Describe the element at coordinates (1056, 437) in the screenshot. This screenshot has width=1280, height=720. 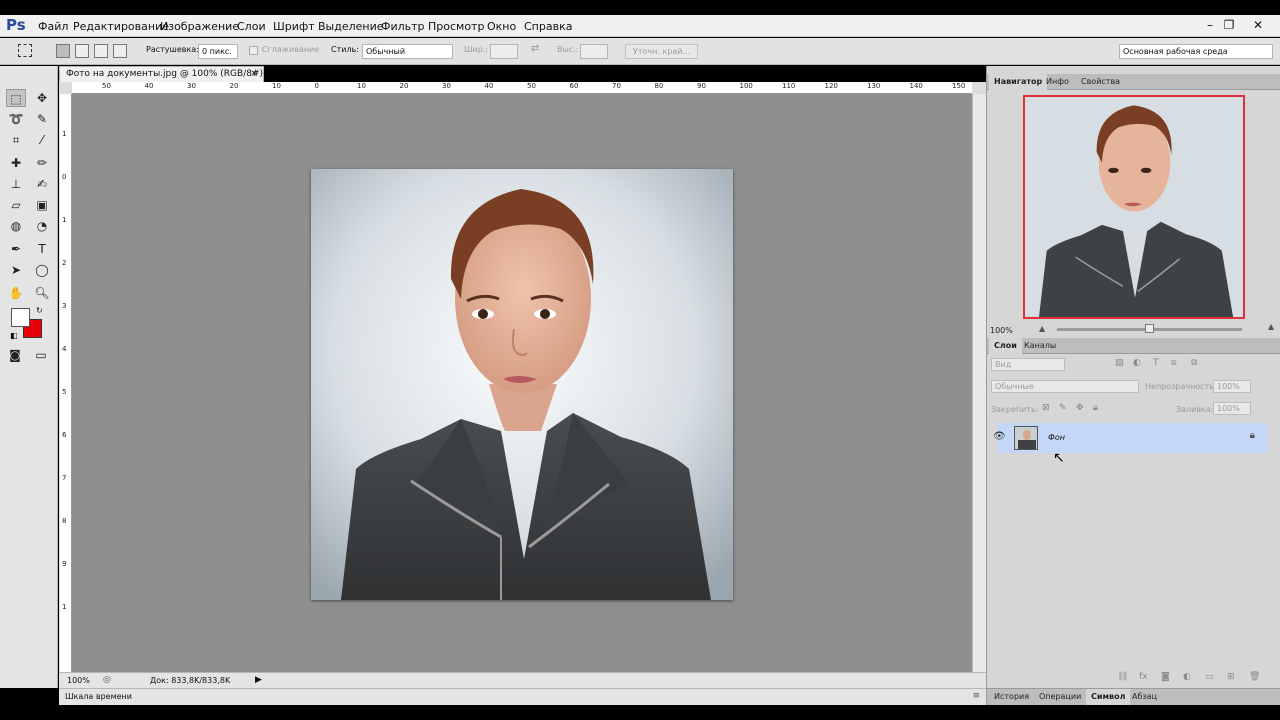
I see `layer-name: Фон` at that location.